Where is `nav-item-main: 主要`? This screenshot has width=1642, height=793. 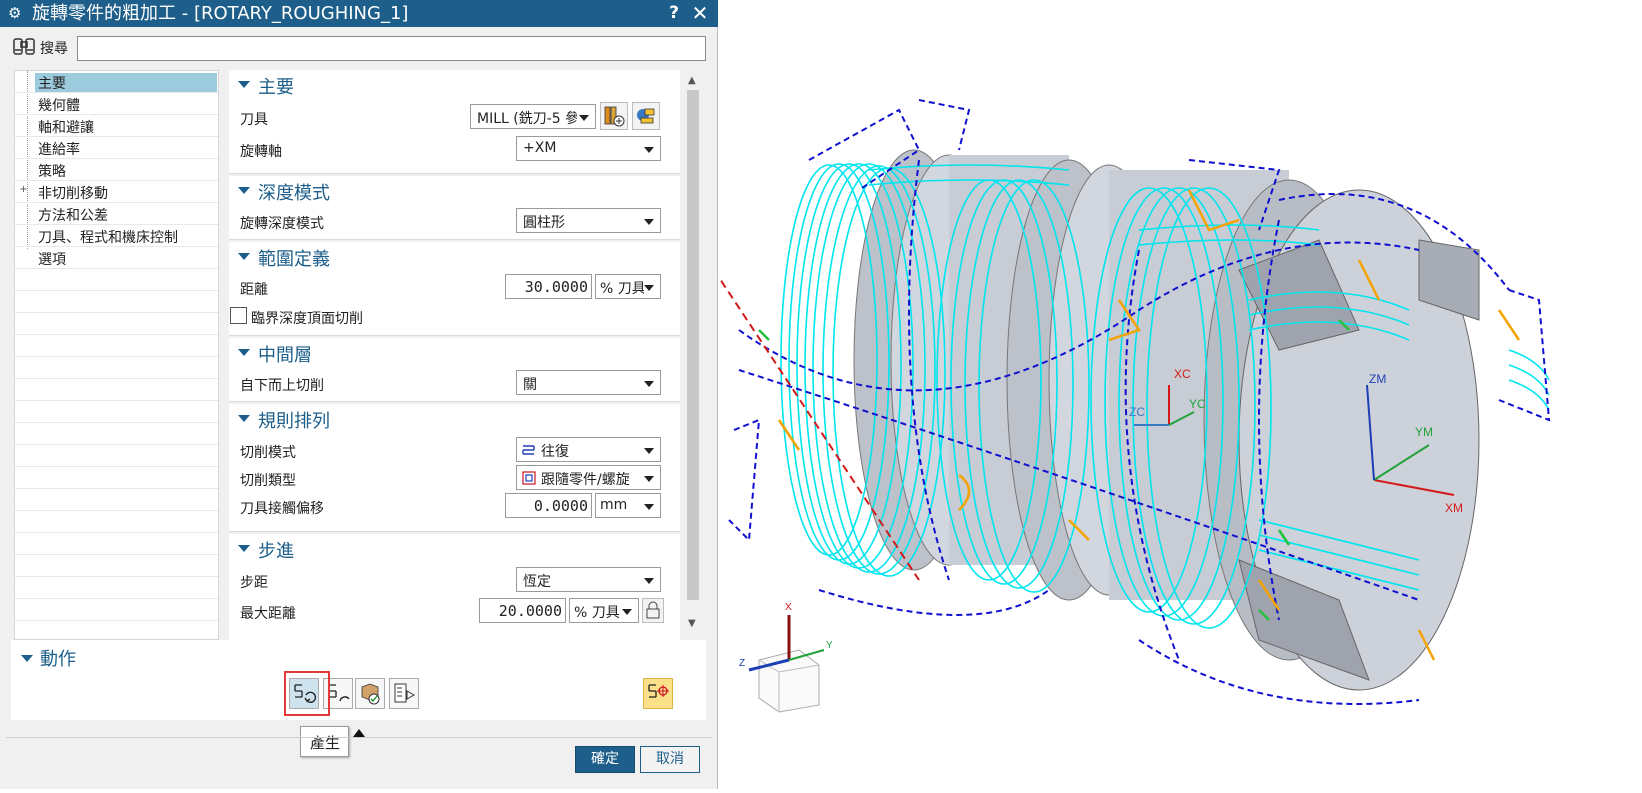
nav-item-main: 主要 is located at coordinates (116, 82).